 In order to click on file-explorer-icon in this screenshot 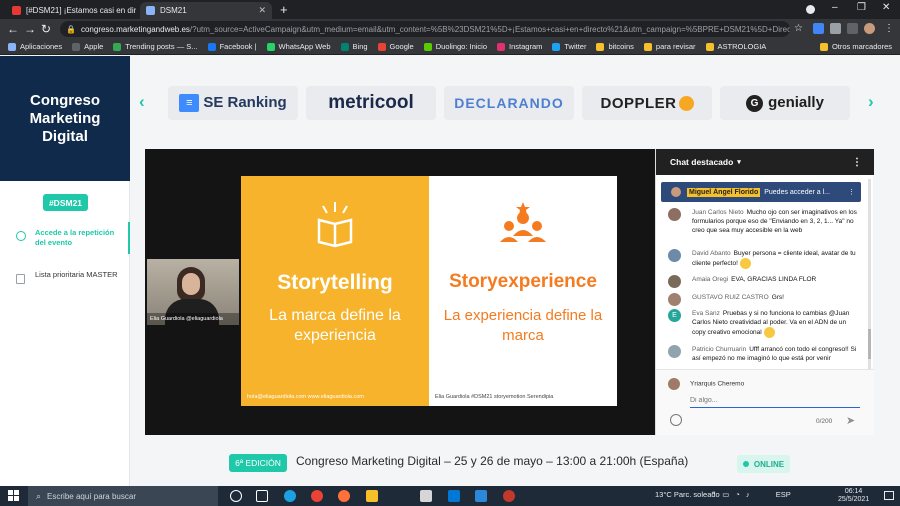, I will do `click(372, 496)`.